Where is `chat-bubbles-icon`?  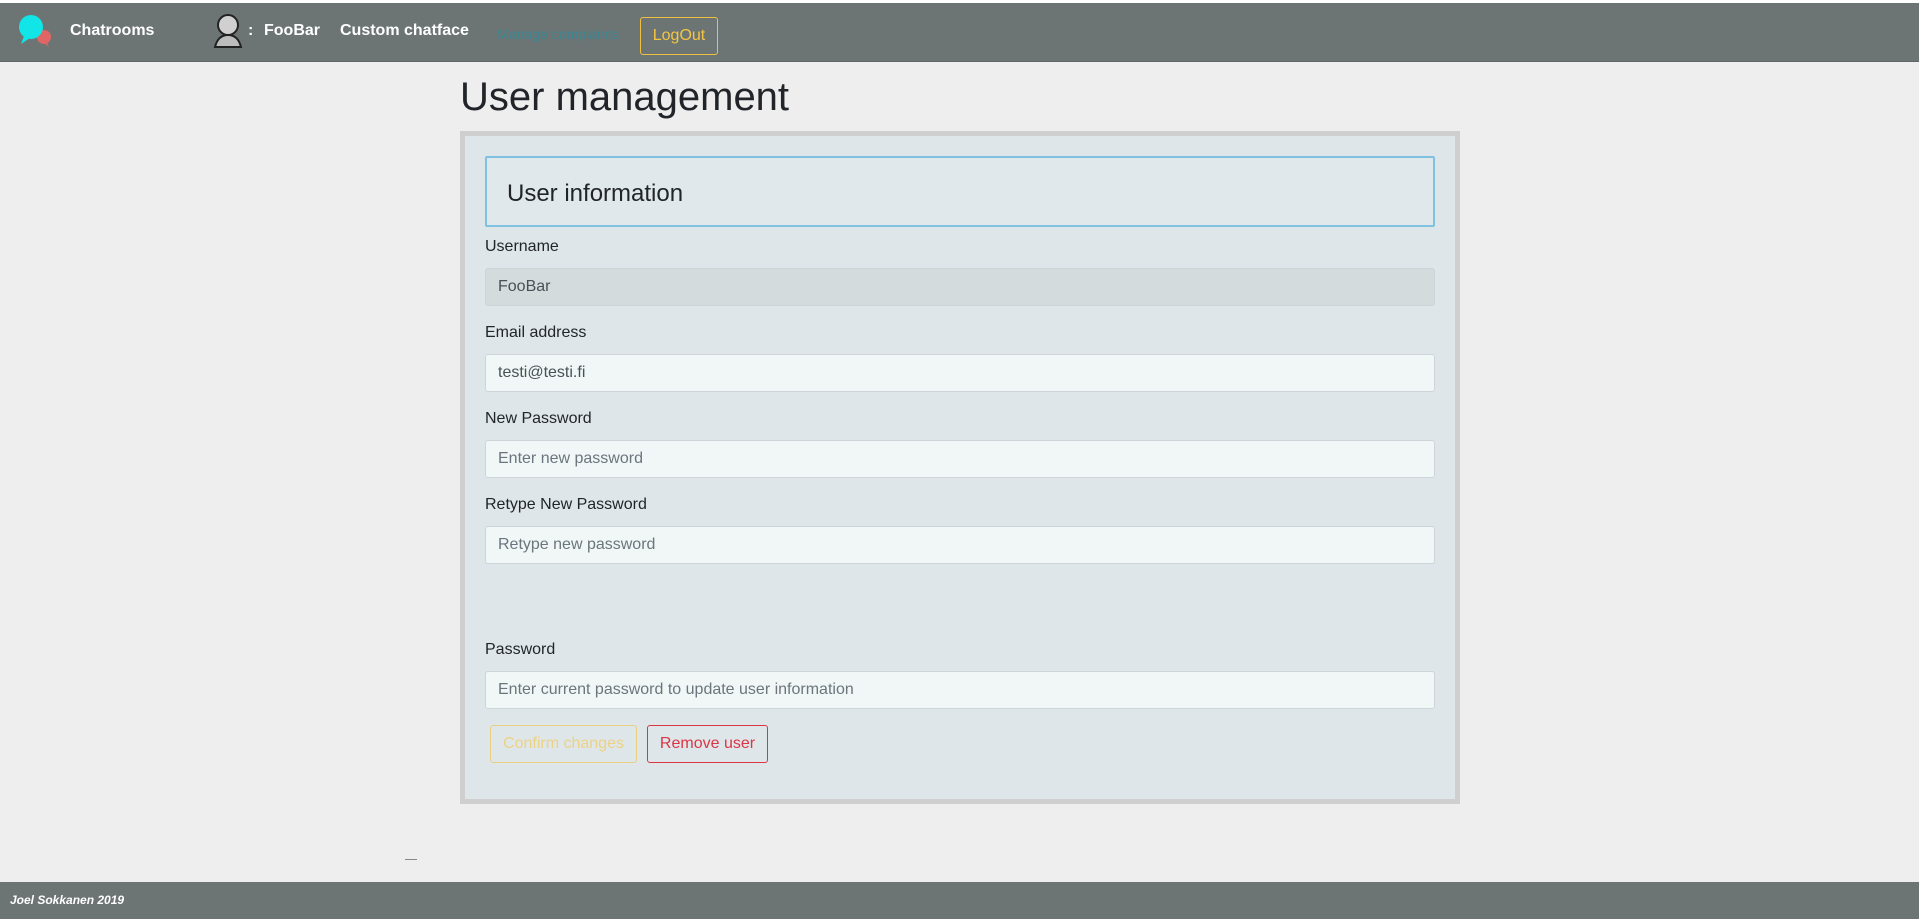 chat-bubbles-icon is located at coordinates (35, 31).